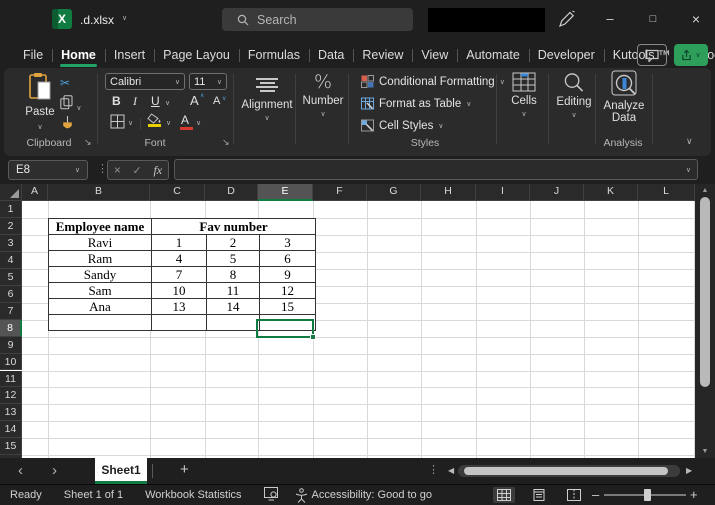 This screenshot has width=715, height=505. What do you see at coordinates (186, 121) in the screenshot?
I see `font-color-button: A` at bounding box center [186, 121].